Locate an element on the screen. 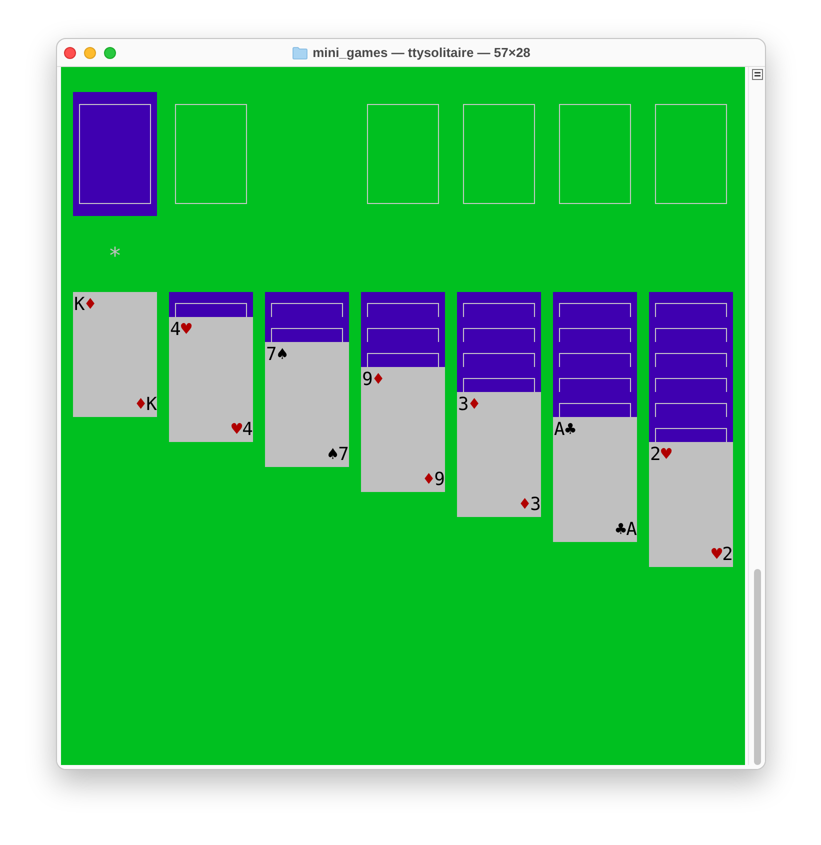  zoom-button is located at coordinates (110, 52).